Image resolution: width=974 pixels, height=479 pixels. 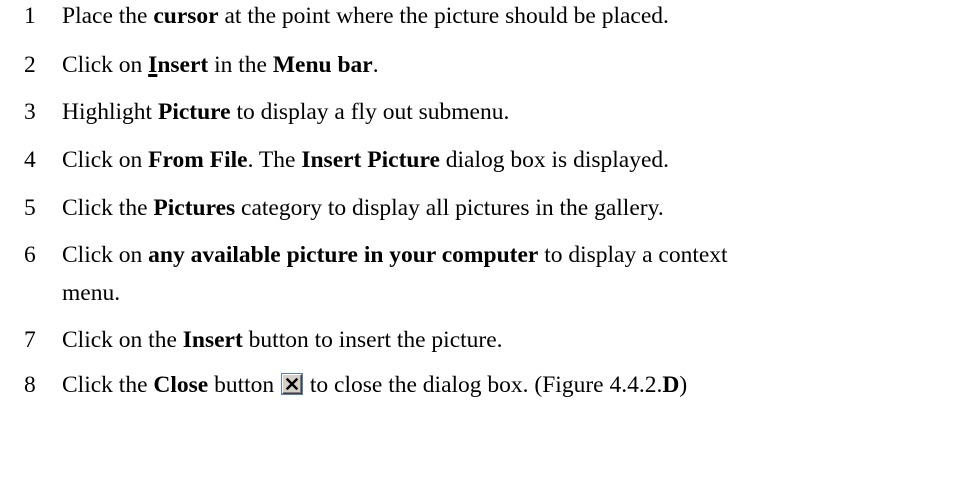 I want to click on step-text-run: to display a context, so click(x=633, y=255).